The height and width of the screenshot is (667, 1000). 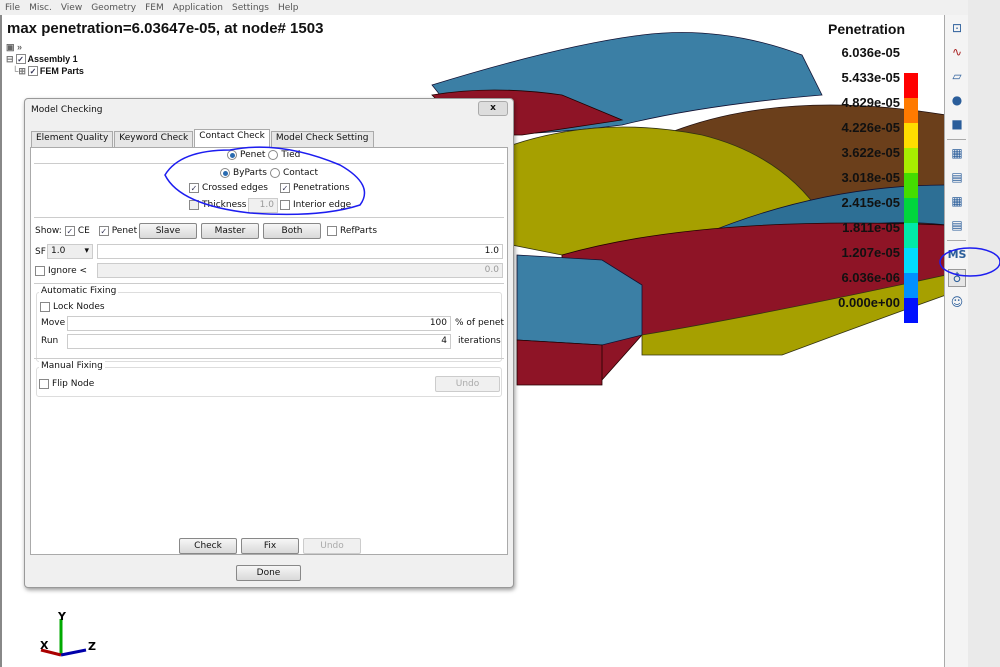 What do you see at coordinates (113, 8) in the screenshot?
I see `menu-geometry: Geometry` at bounding box center [113, 8].